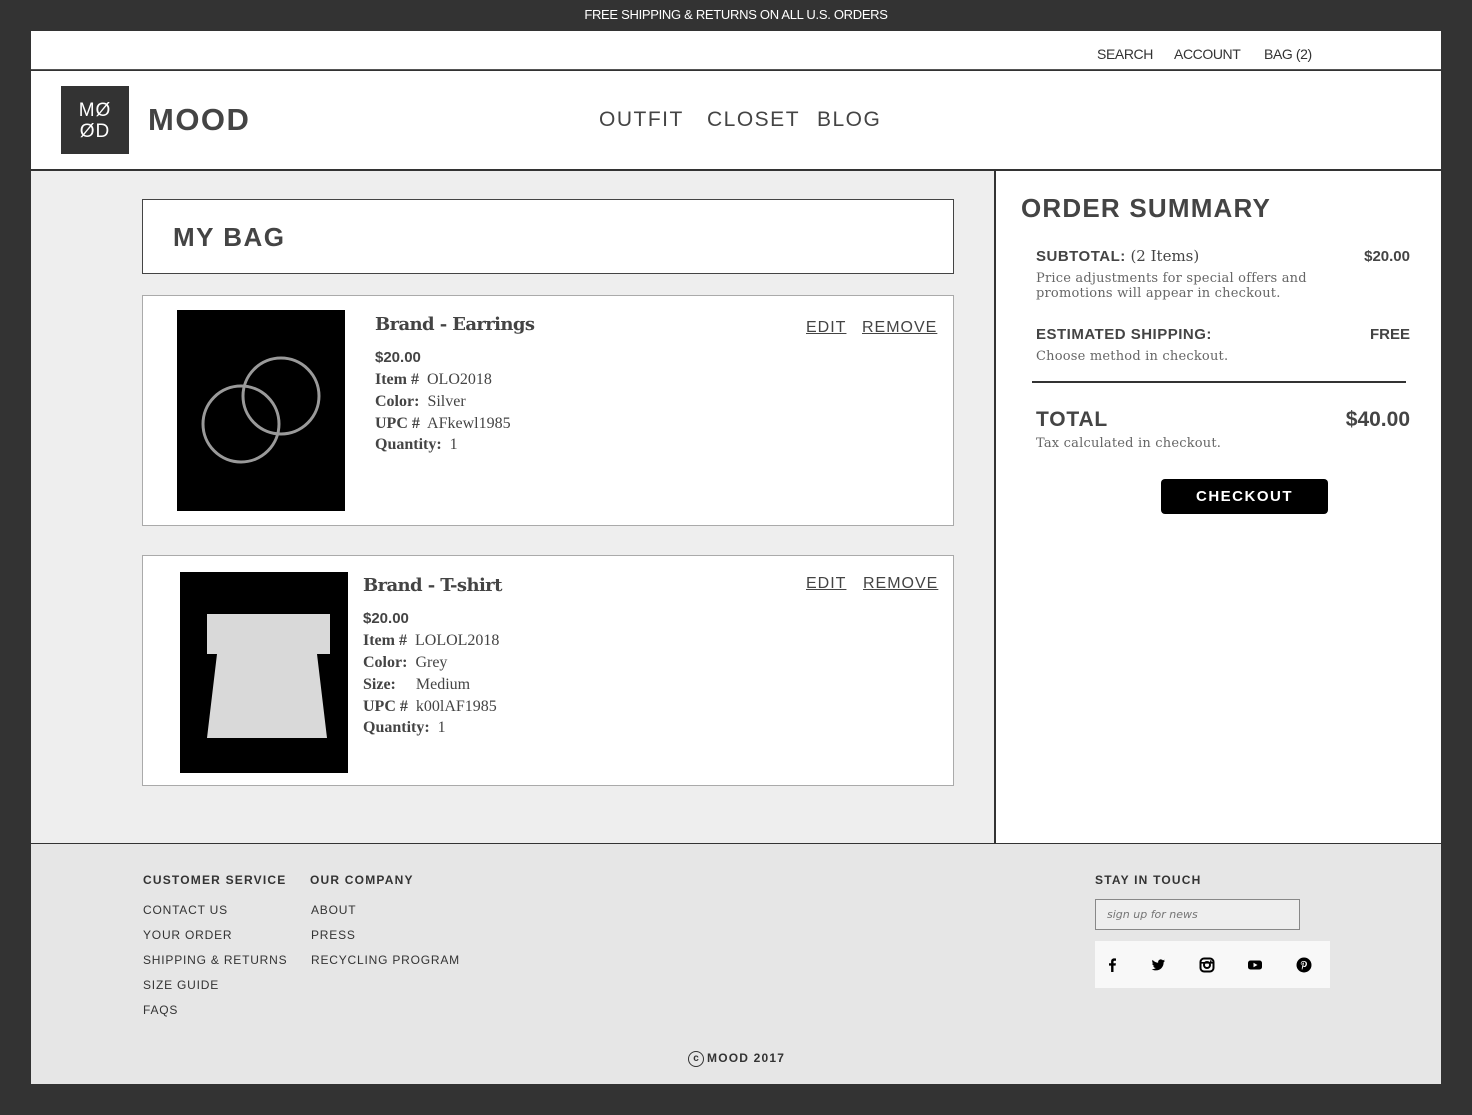 The height and width of the screenshot is (1115, 1472). What do you see at coordinates (1377, 419) in the screenshot?
I see `total-value: $40.00` at bounding box center [1377, 419].